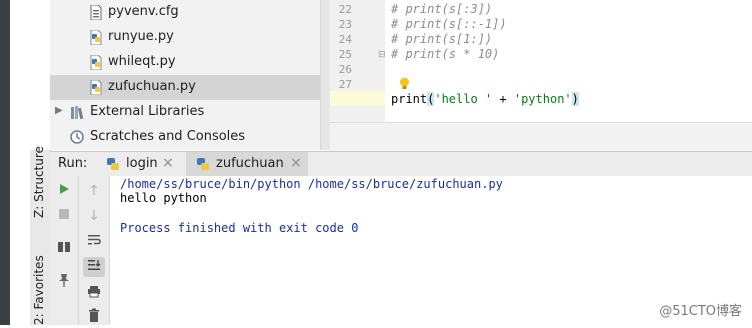  I want to click on line-number: 24, so click(345, 39).